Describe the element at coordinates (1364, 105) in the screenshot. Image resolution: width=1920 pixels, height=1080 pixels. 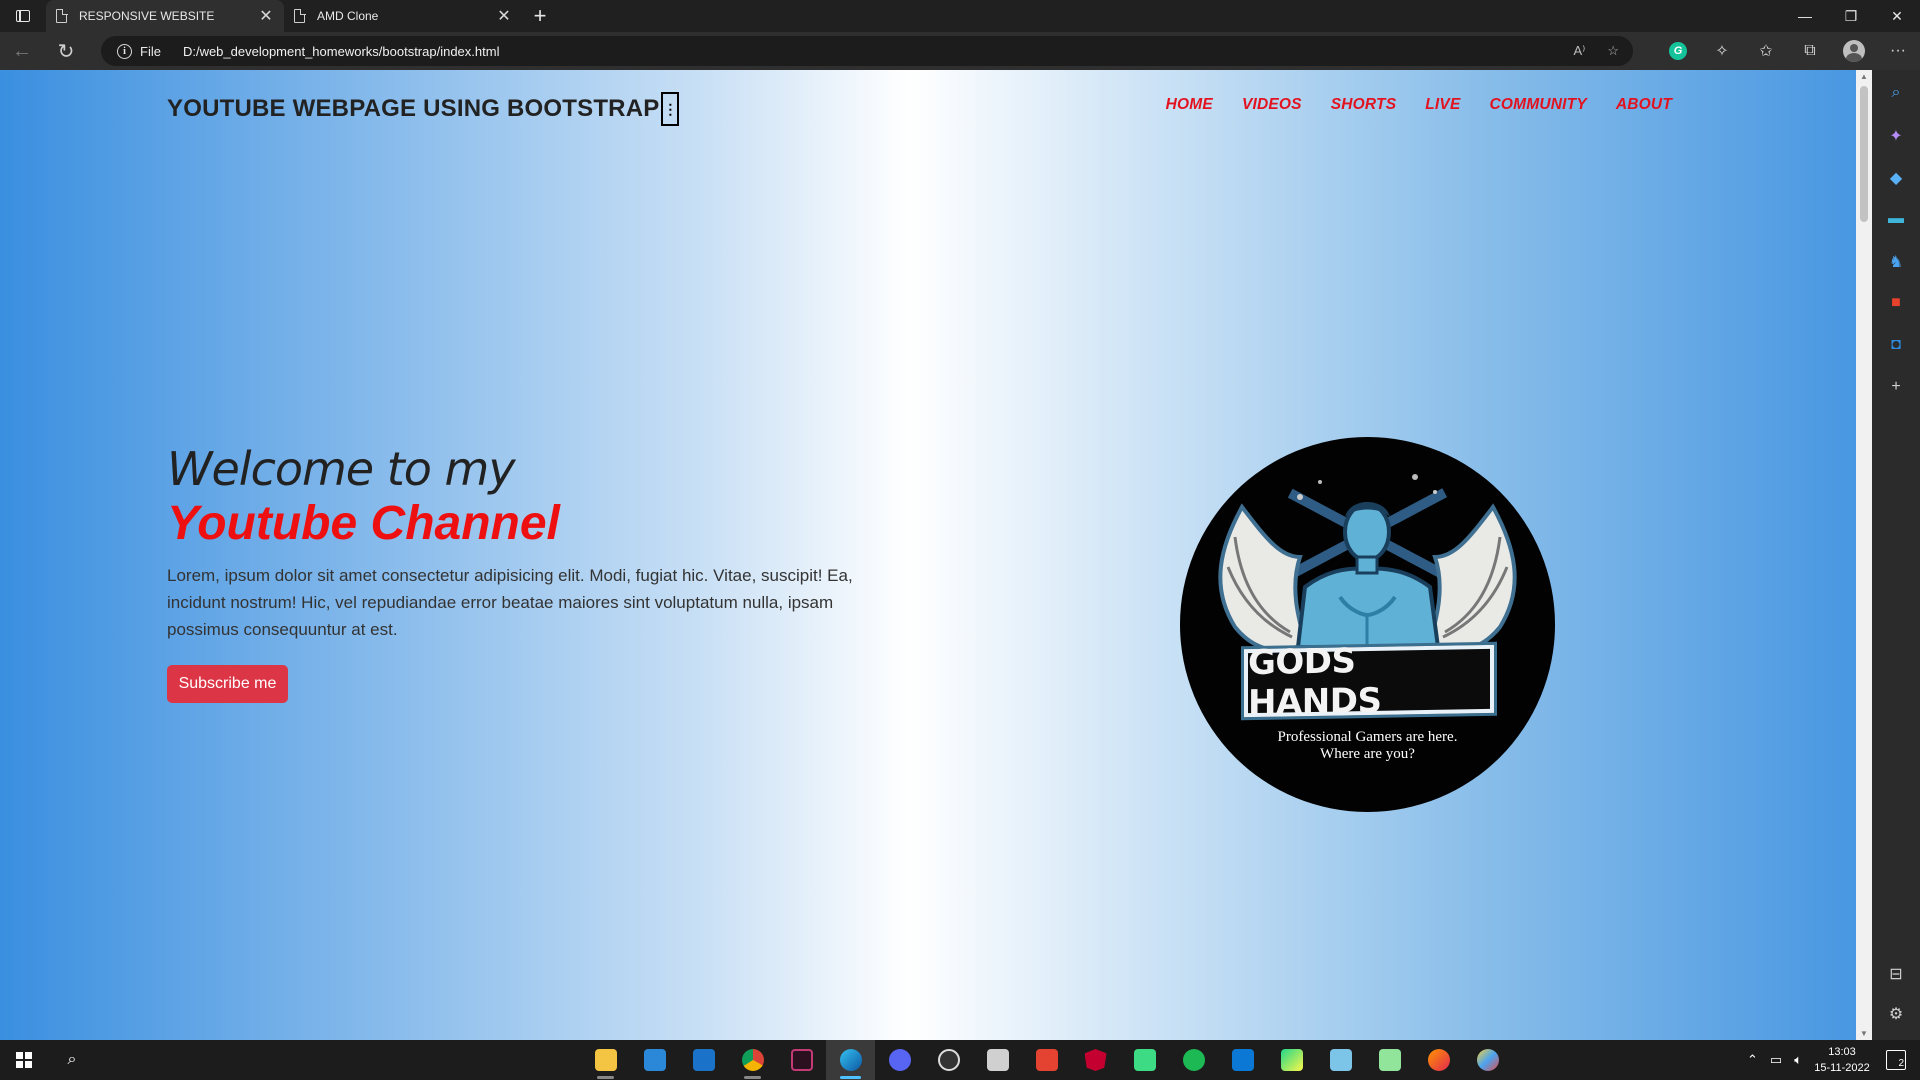
I see `nav-link-shorts: SHORTS` at that location.